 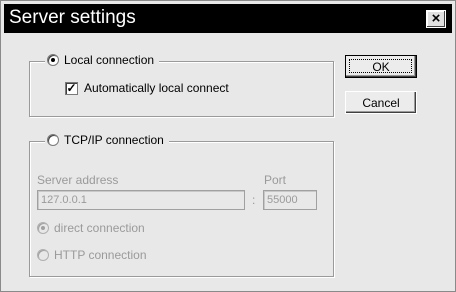 I want to click on checkmark-icon: ✓, so click(x=71, y=87).